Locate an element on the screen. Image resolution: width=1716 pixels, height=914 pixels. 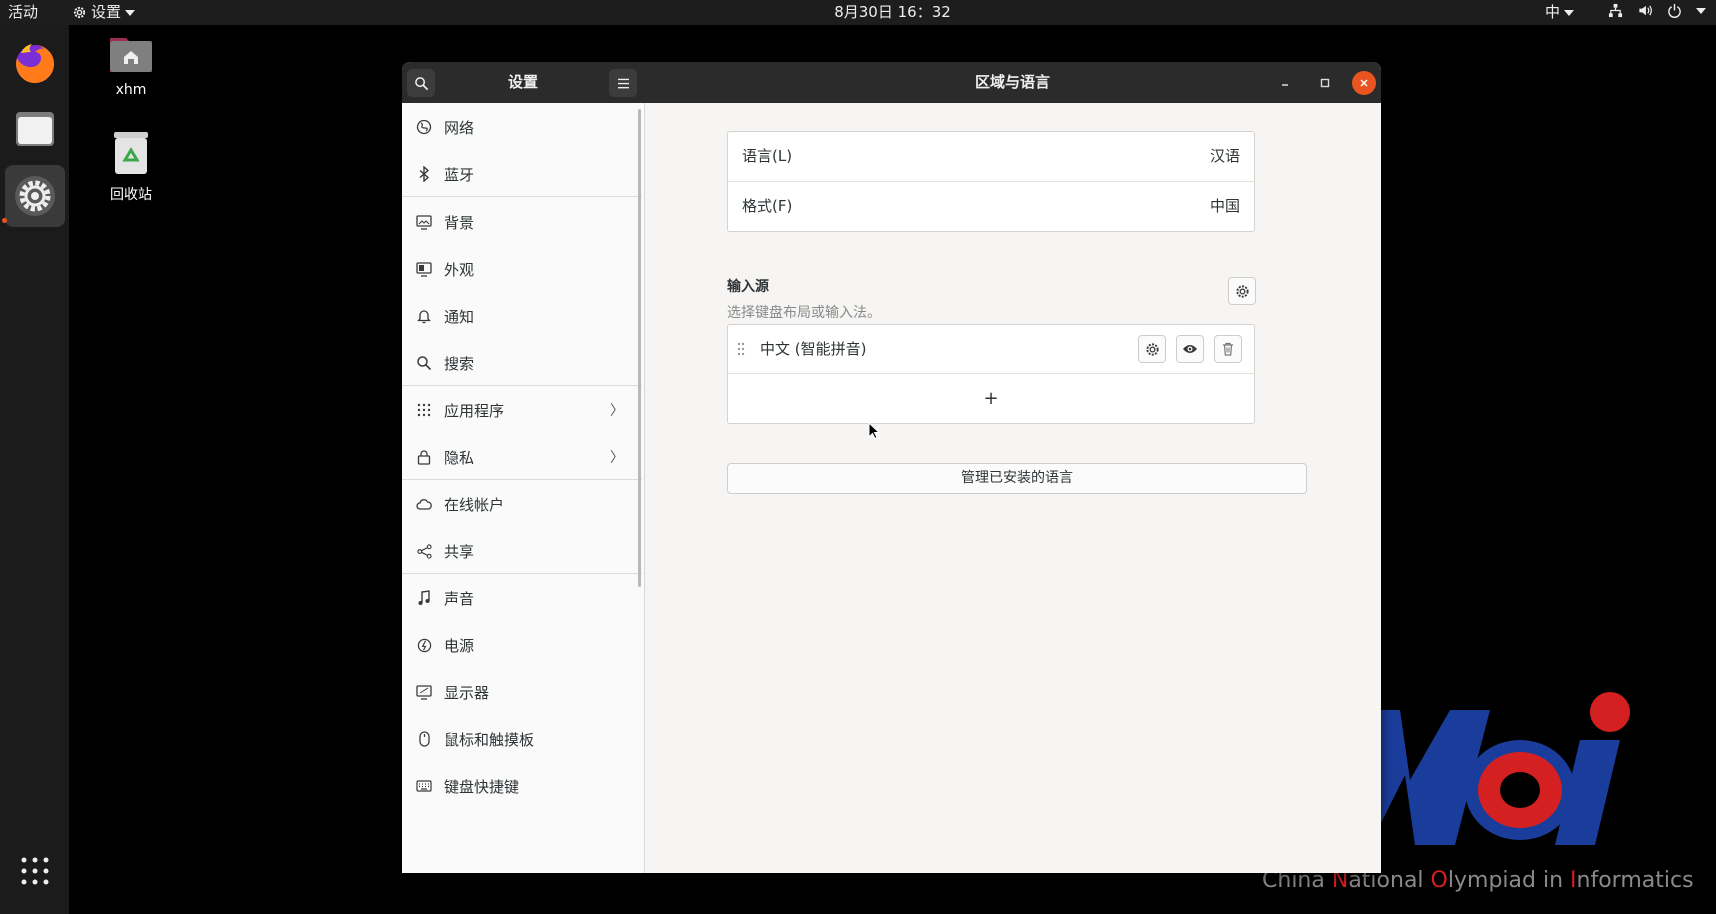
drag-handle-icon is located at coordinates (741, 349).